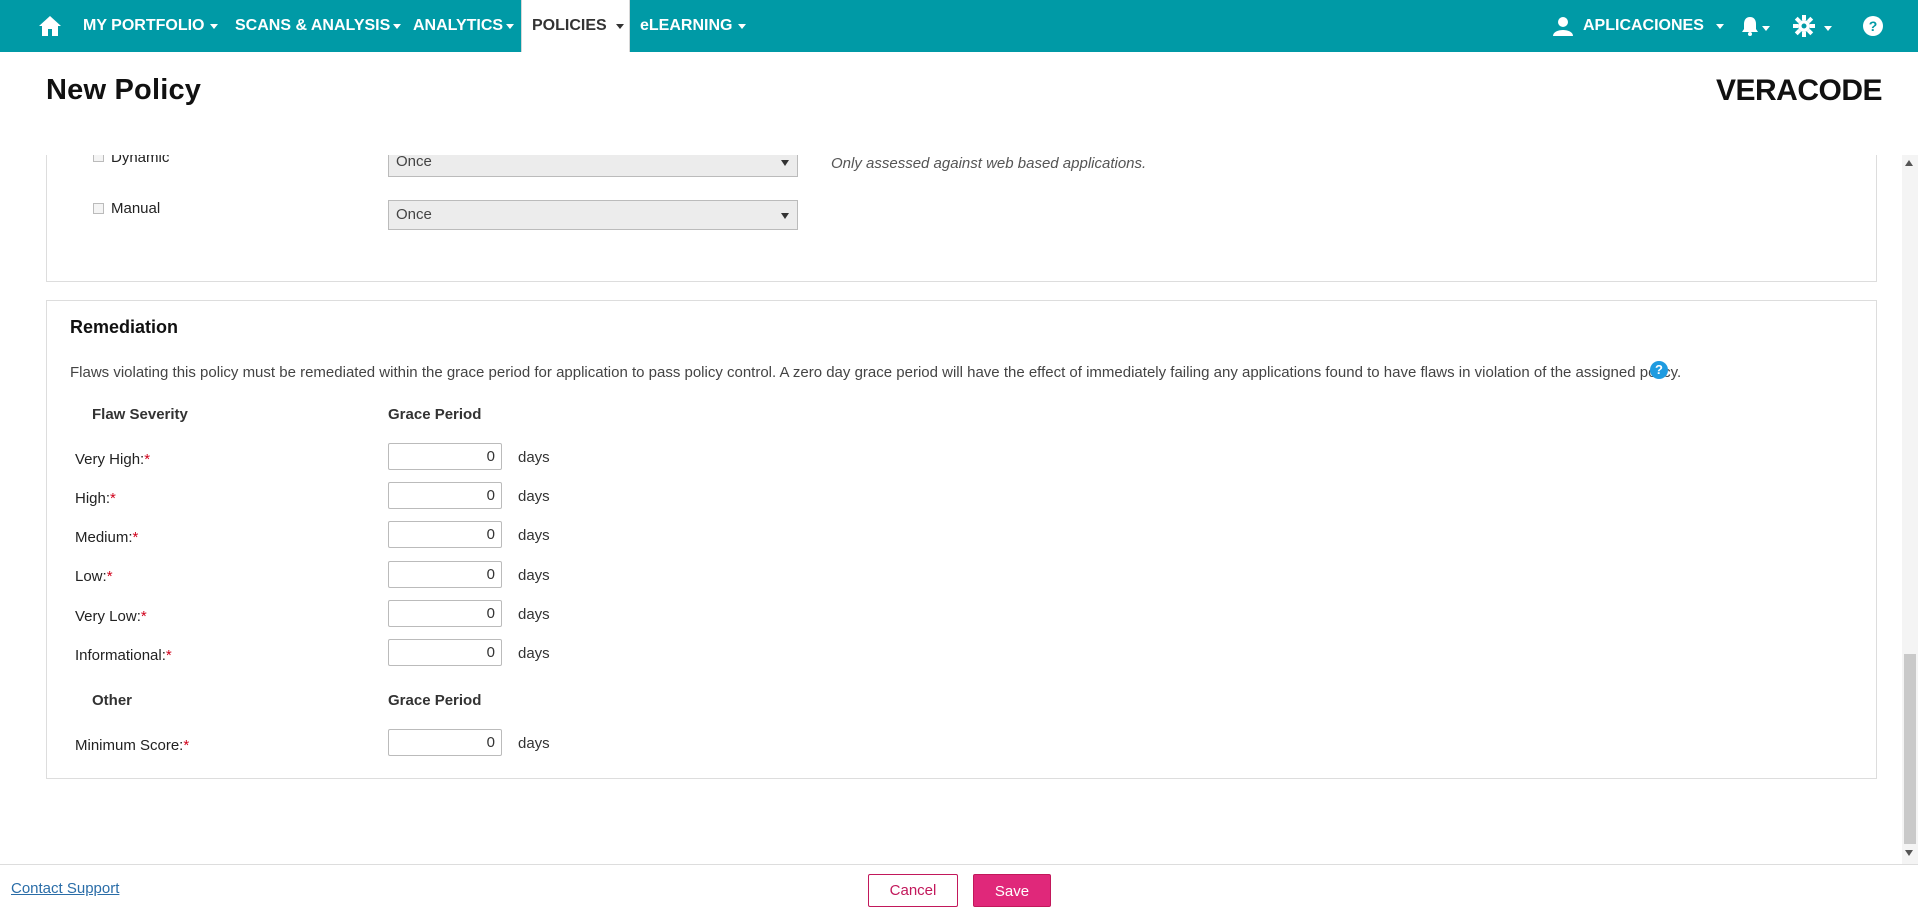 The height and width of the screenshot is (914, 1918). What do you see at coordinates (913, 890) in the screenshot?
I see `cancel-button: Cancel` at bounding box center [913, 890].